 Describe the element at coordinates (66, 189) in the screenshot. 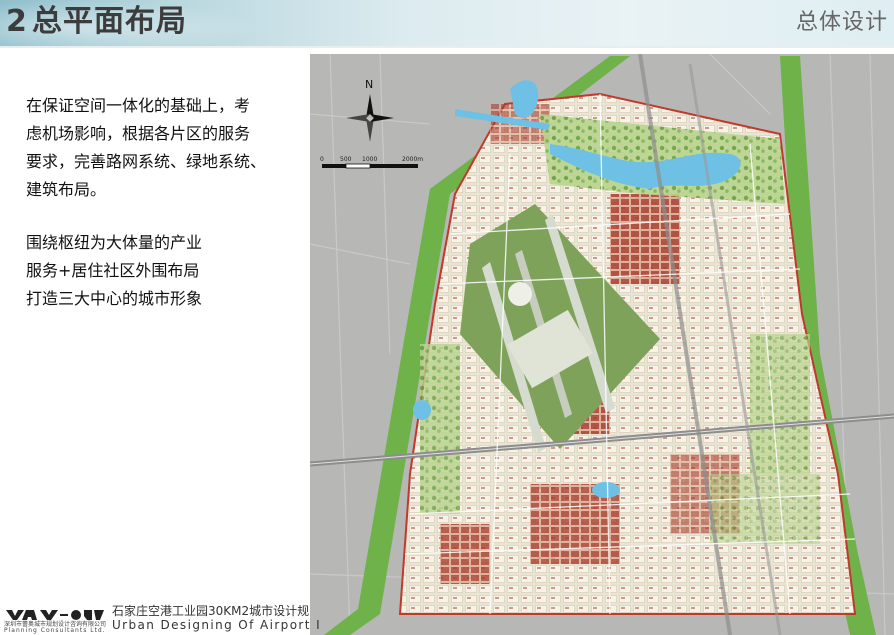

I see `text-line: 建筑布局。` at that location.